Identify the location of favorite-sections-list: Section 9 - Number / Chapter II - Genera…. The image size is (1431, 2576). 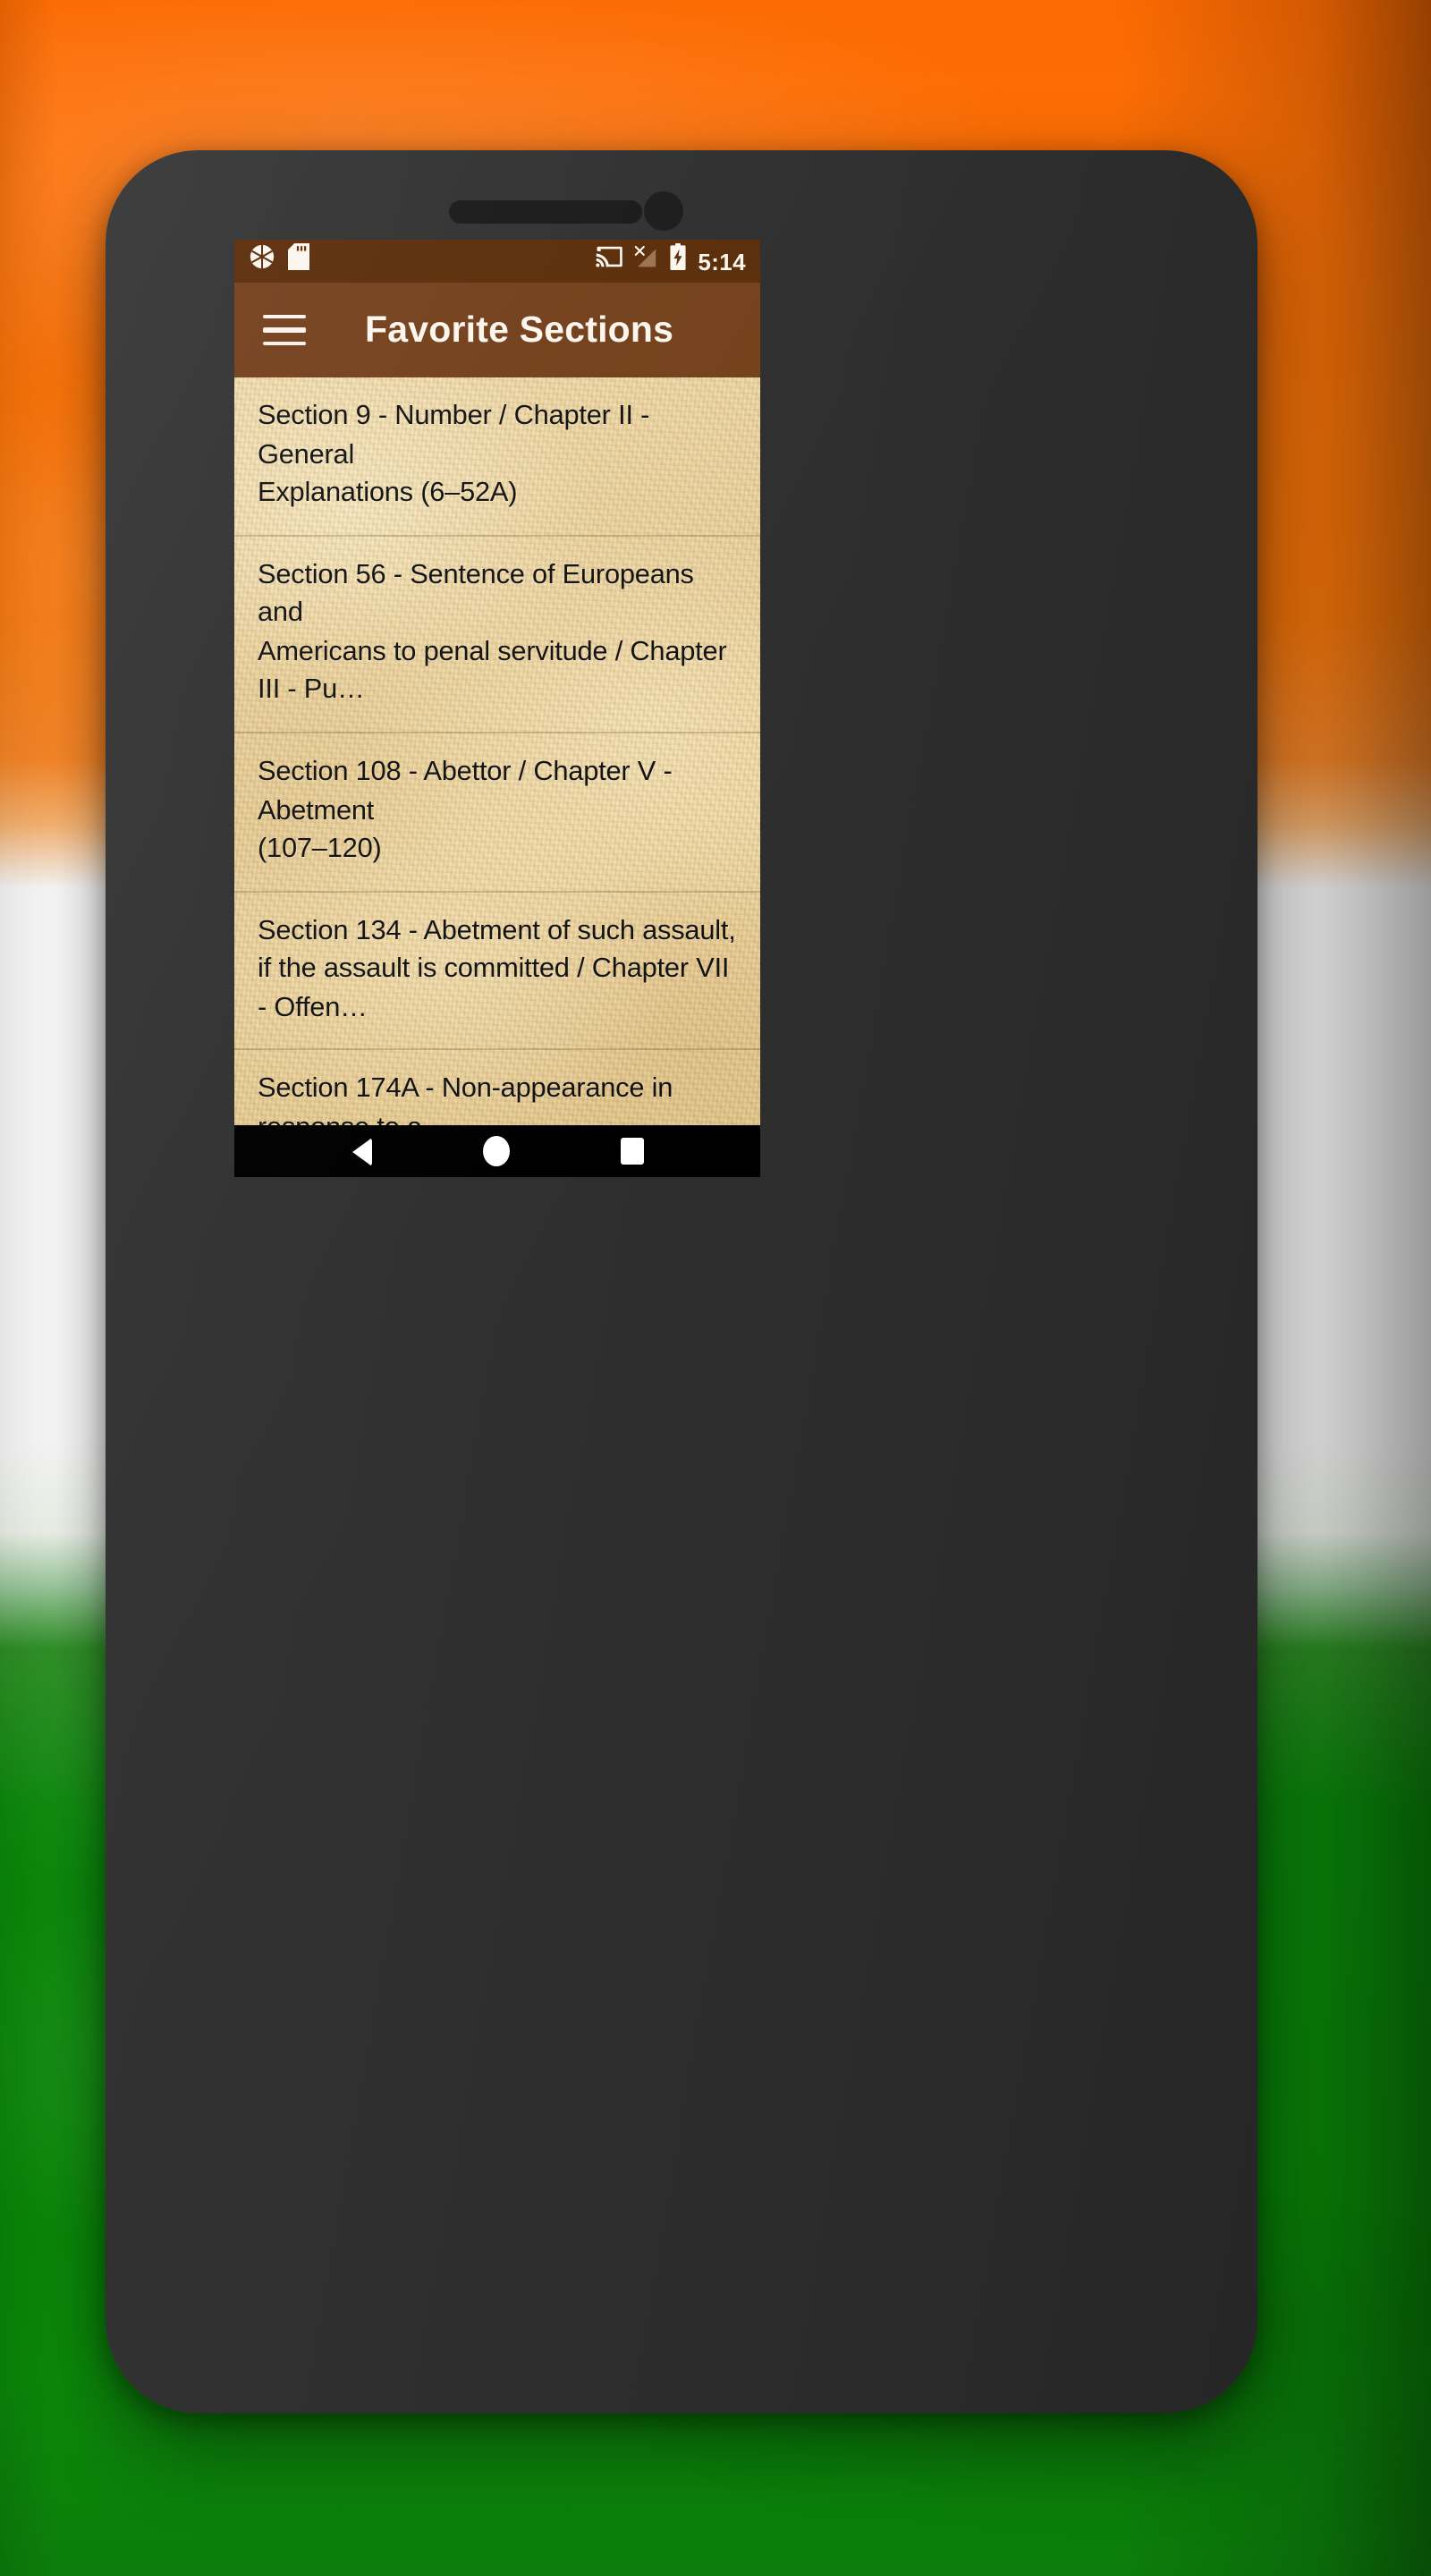
(497, 751).